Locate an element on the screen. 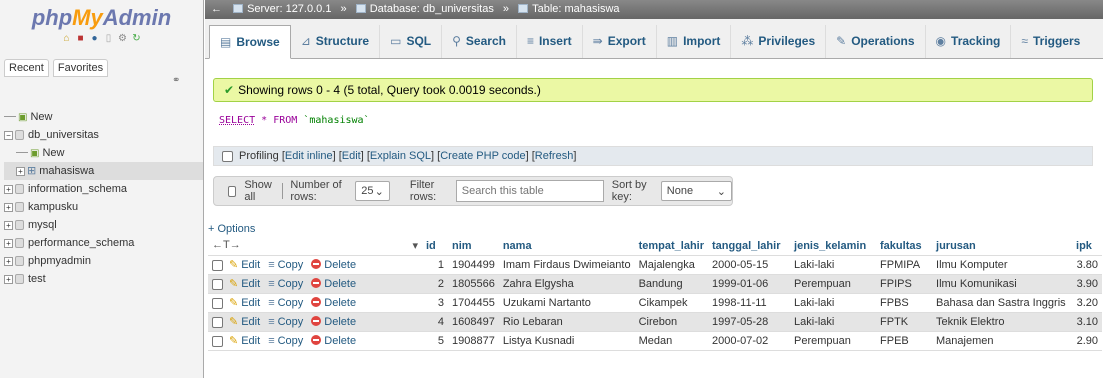 This screenshot has width=1103, height=378. cell-tempat-lahir: Medan is located at coordinates (671, 341).